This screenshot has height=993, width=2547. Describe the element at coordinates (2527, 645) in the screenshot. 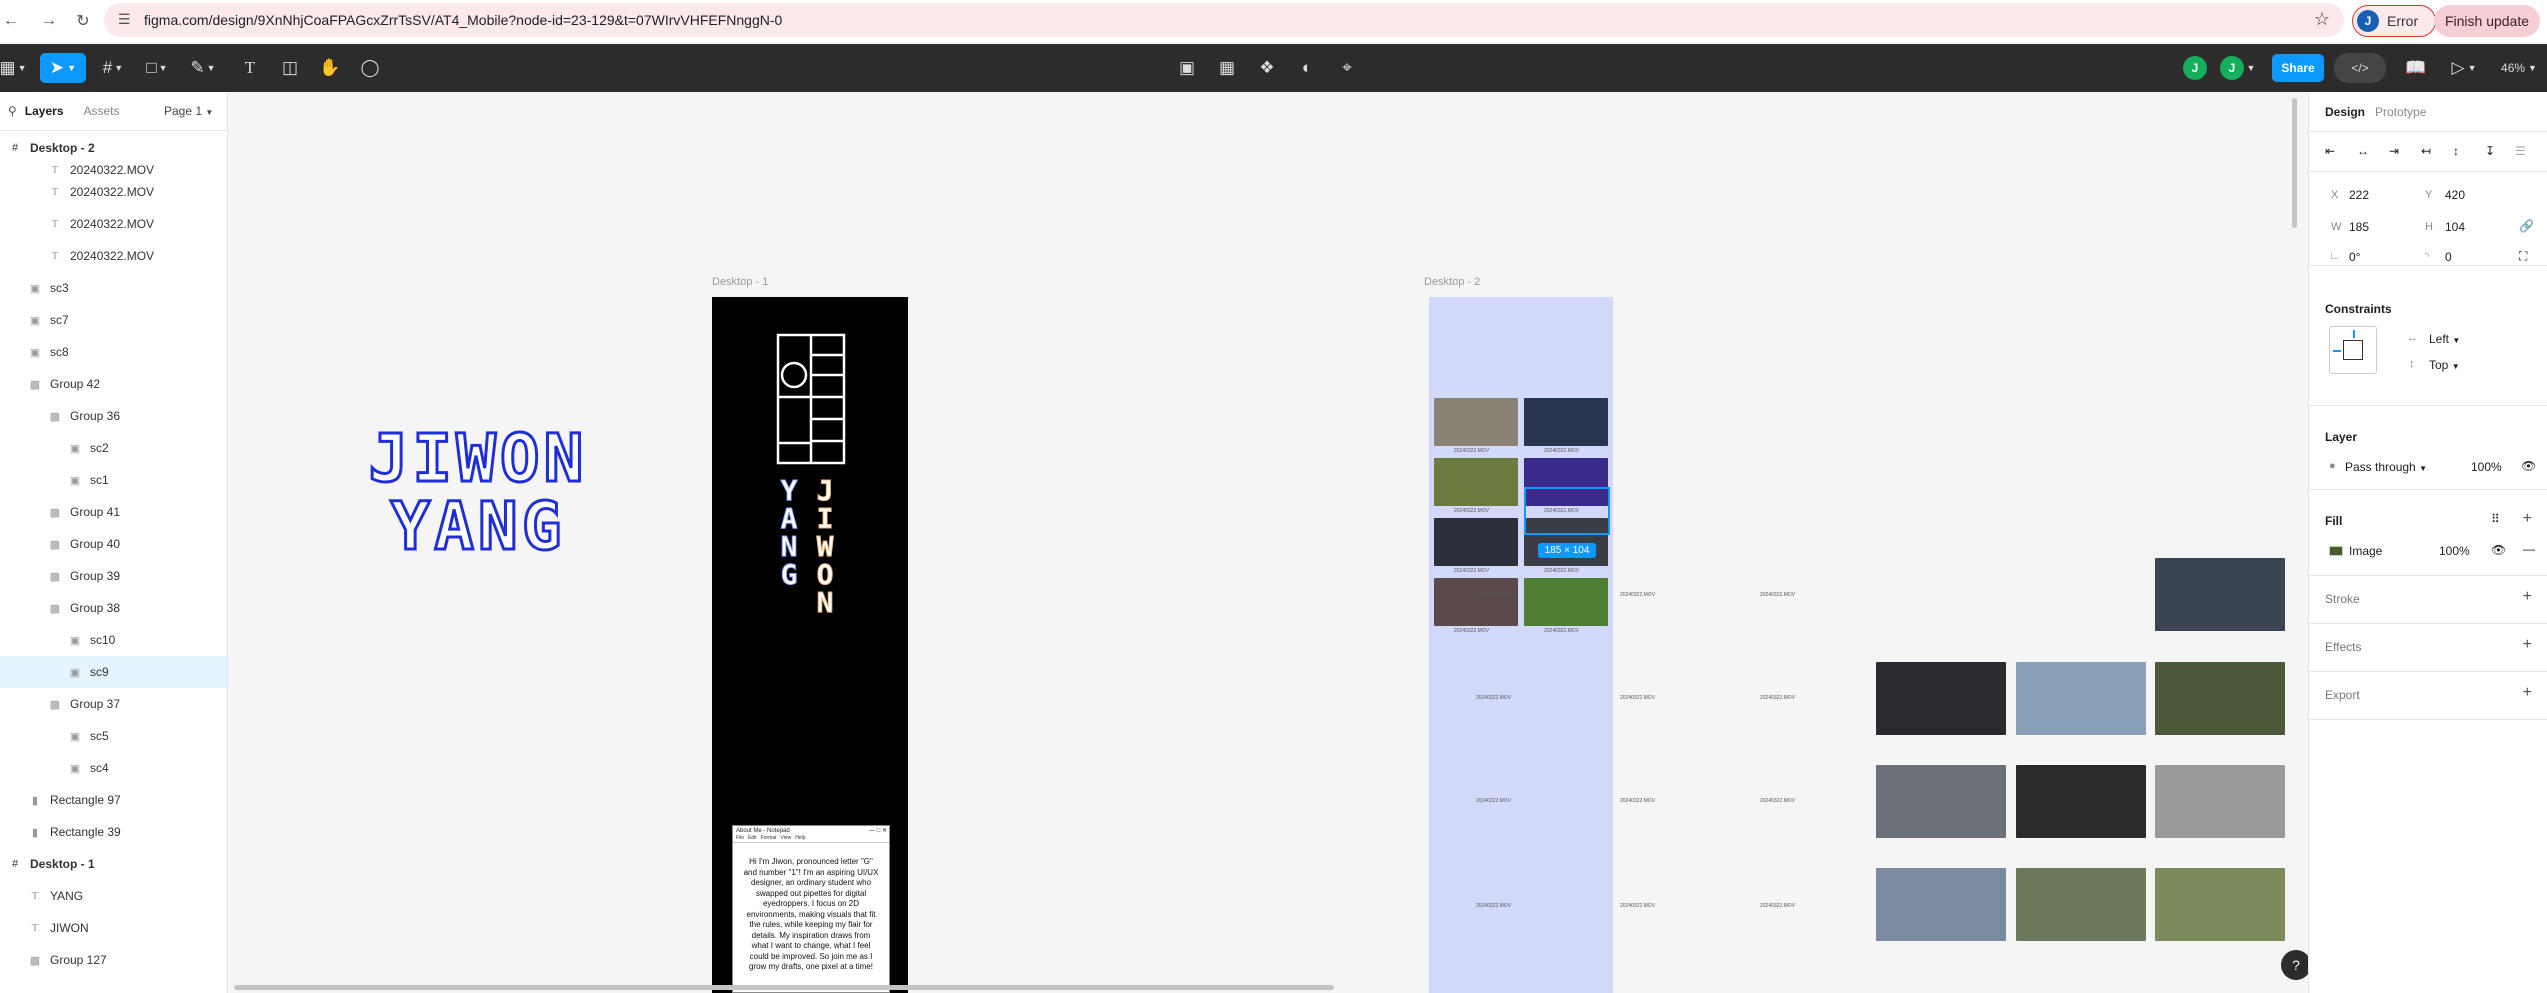

I see `add-effect-icon: +` at that location.